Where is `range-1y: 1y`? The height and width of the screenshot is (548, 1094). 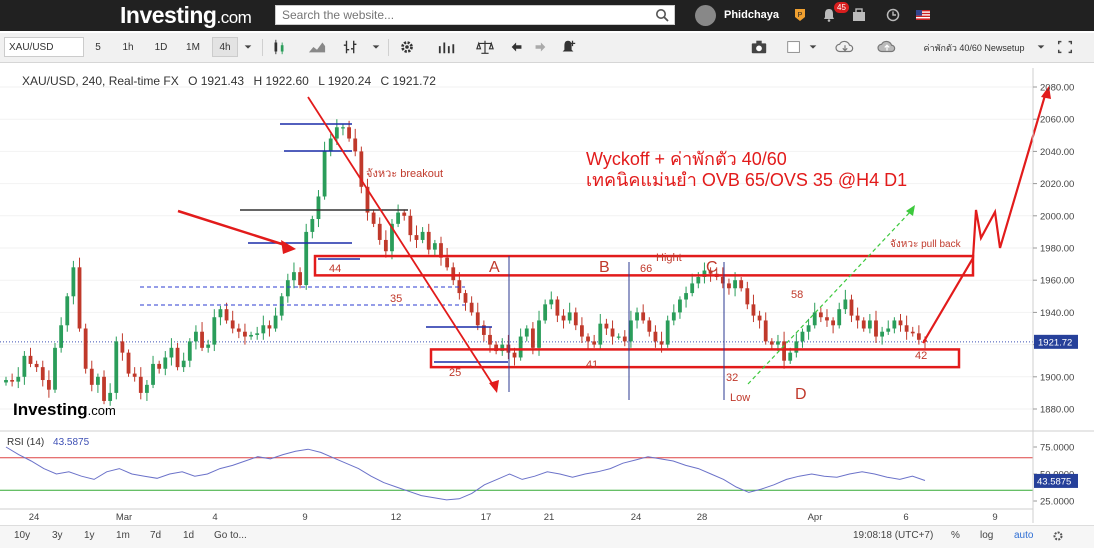 range-1y: 1y is located at coordinates (89, 535).